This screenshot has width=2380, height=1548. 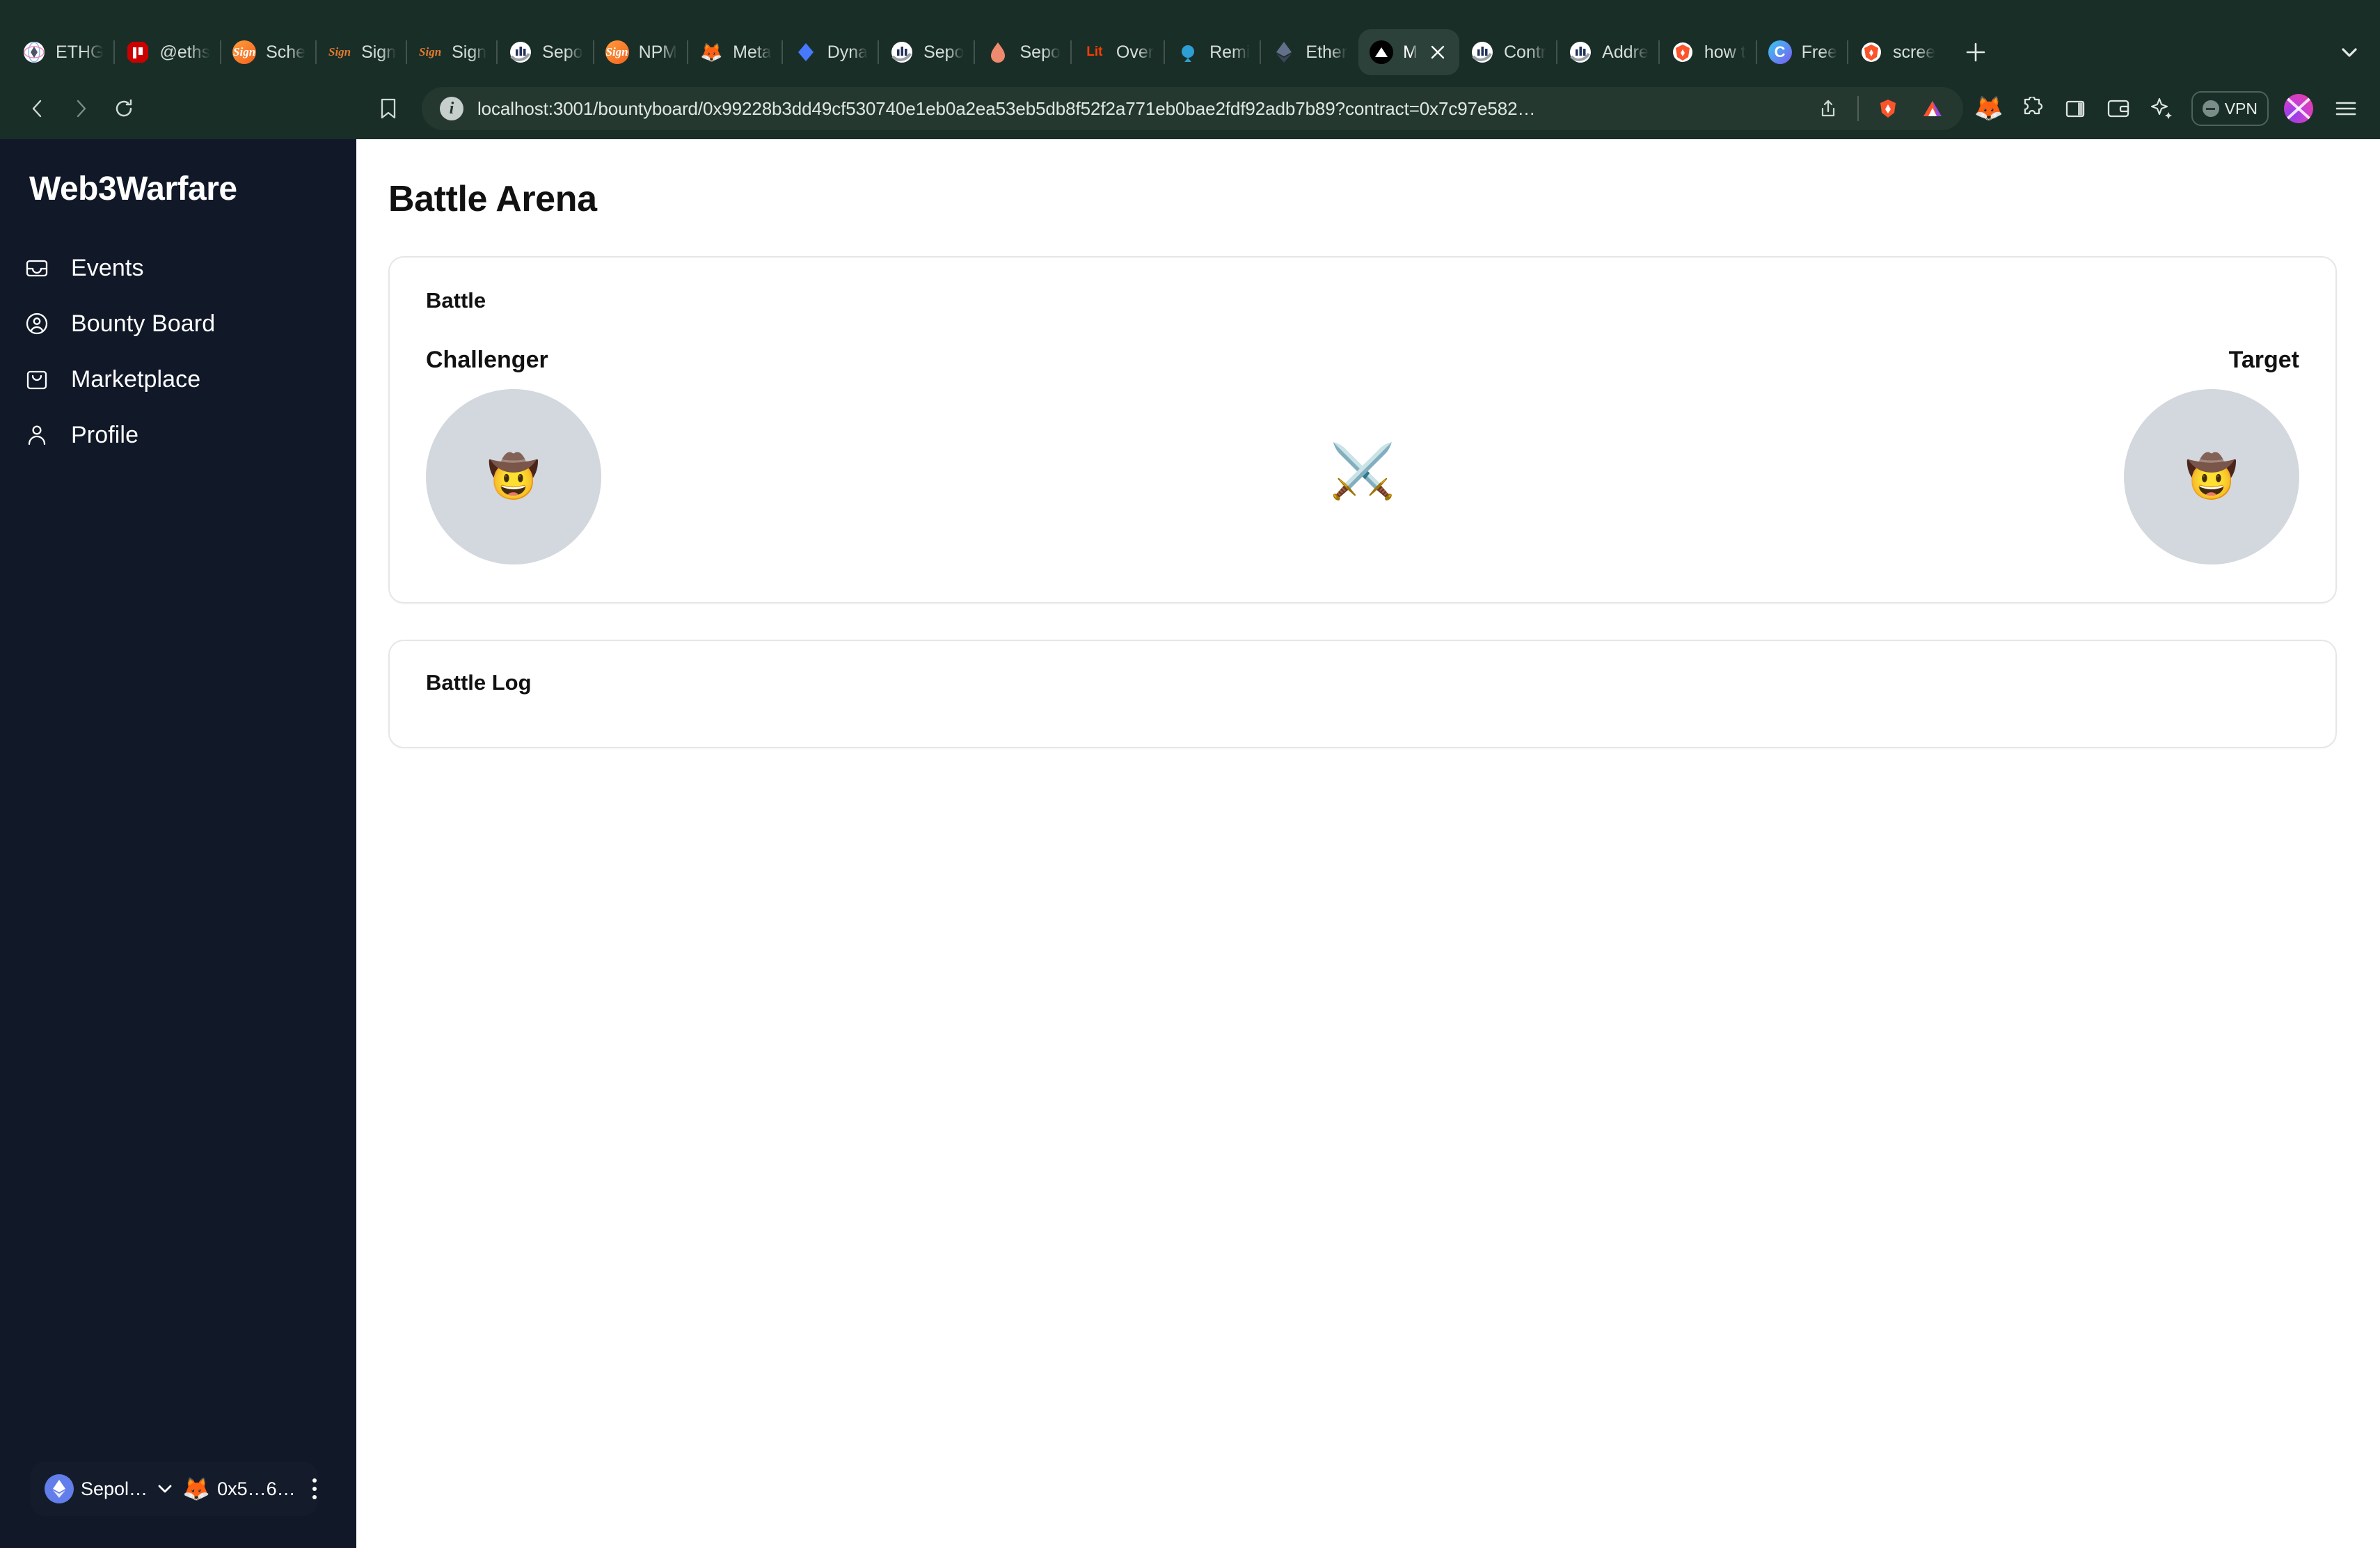 I want to click on sidebar-item-bounty-board: Bounty Board, so click(x=178, y=324).